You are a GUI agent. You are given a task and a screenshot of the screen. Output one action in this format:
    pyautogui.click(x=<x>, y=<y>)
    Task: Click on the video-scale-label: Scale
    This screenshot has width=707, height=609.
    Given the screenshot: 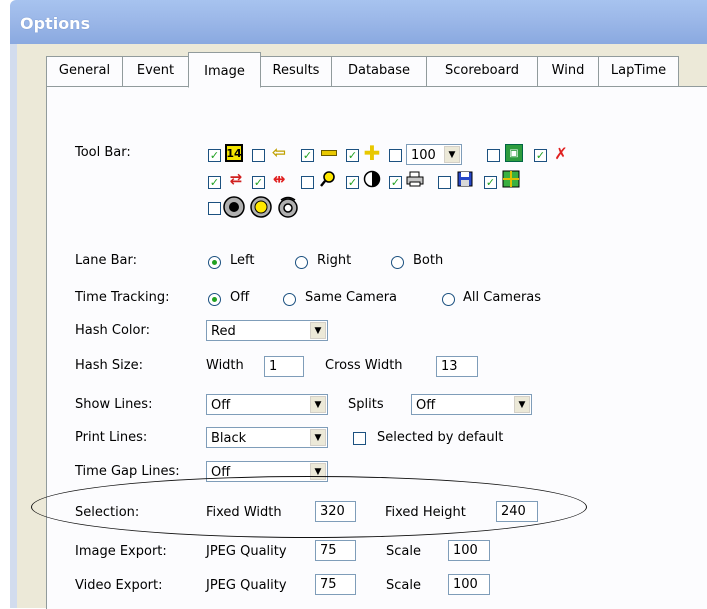 What is the action you would take?
    pyautogui.click(x=403, y=585)
    